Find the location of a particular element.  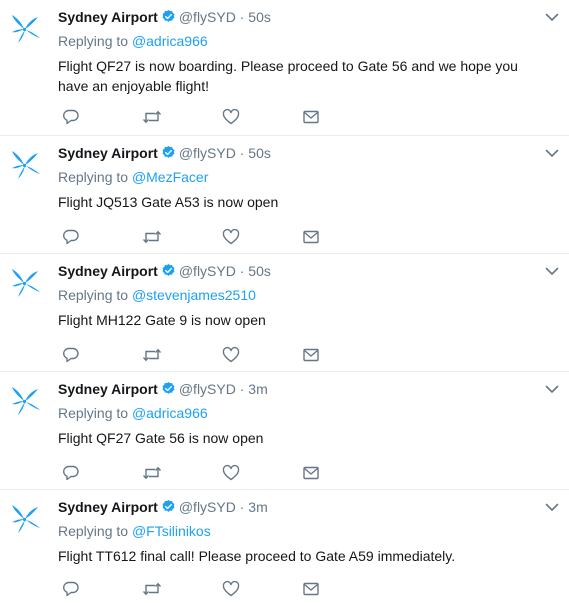

replying-to: Replying to @FTsilinikos is located at coordinates (298, 531).